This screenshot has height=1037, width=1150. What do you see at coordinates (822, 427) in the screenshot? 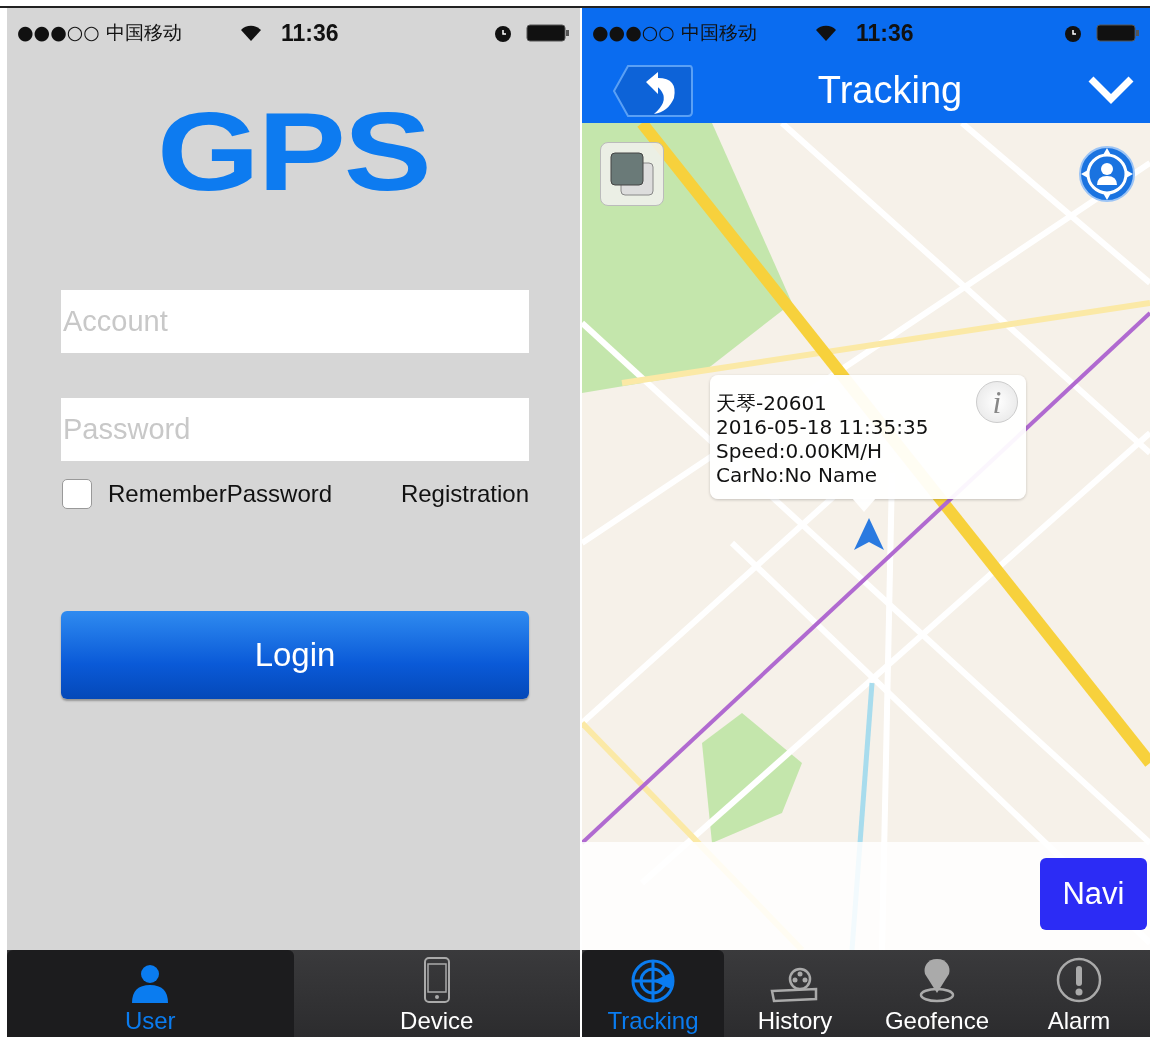
I see `callout-text: 2016-05-18 11:35:35` at bounding box center [822, 427].